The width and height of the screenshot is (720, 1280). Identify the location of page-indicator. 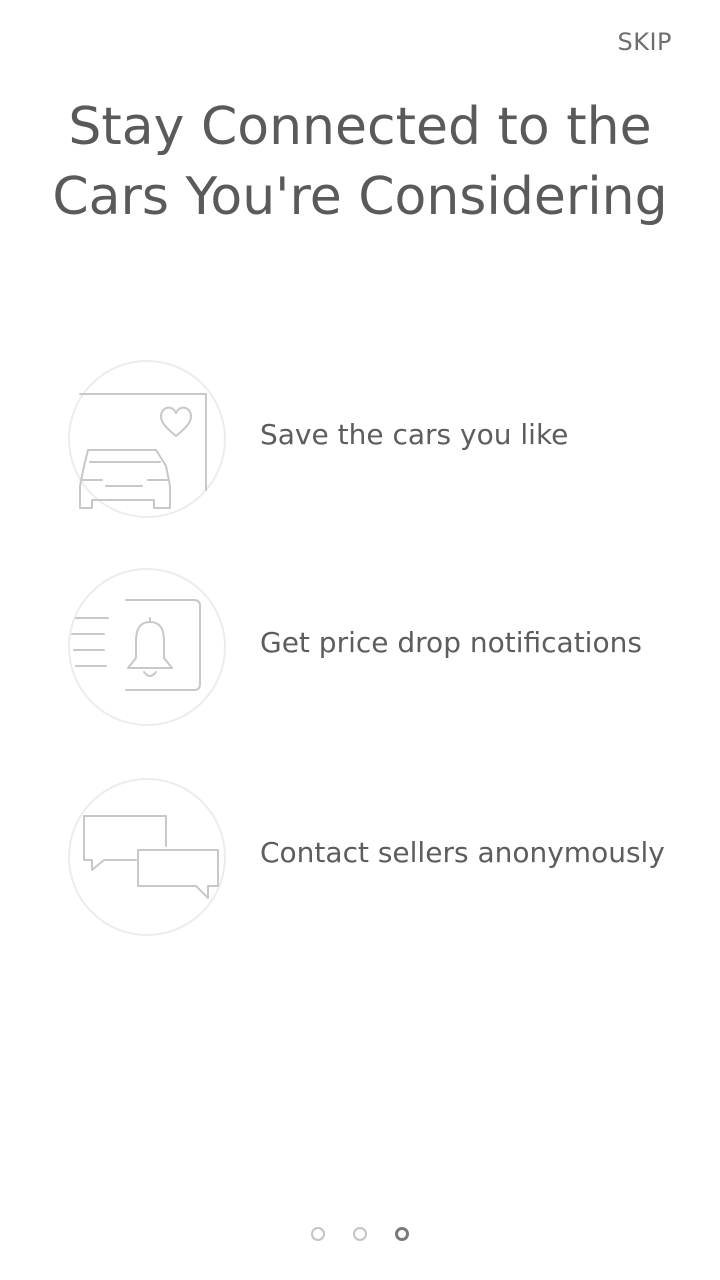
(360, 1234).